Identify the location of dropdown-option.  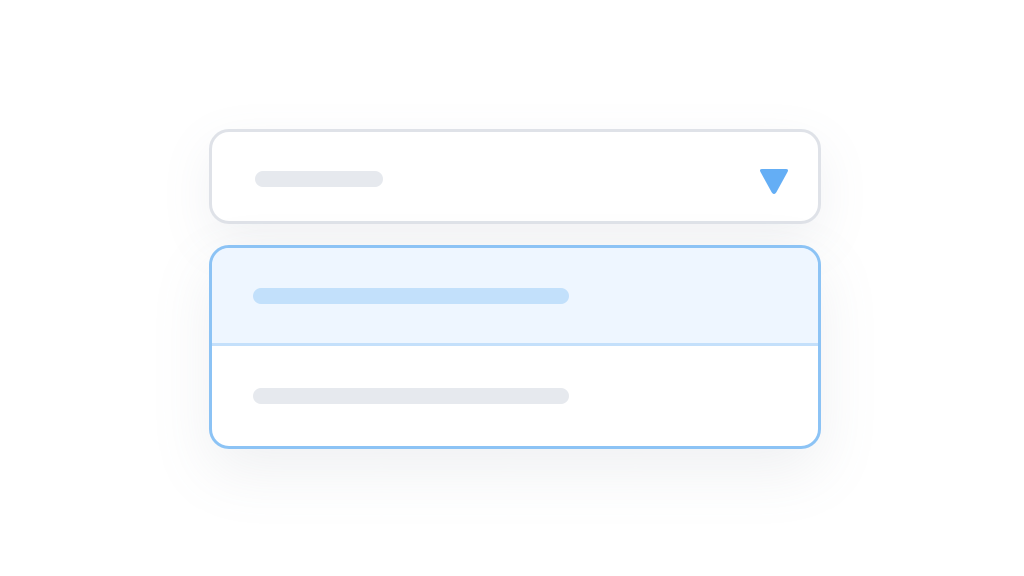
(515, 393).